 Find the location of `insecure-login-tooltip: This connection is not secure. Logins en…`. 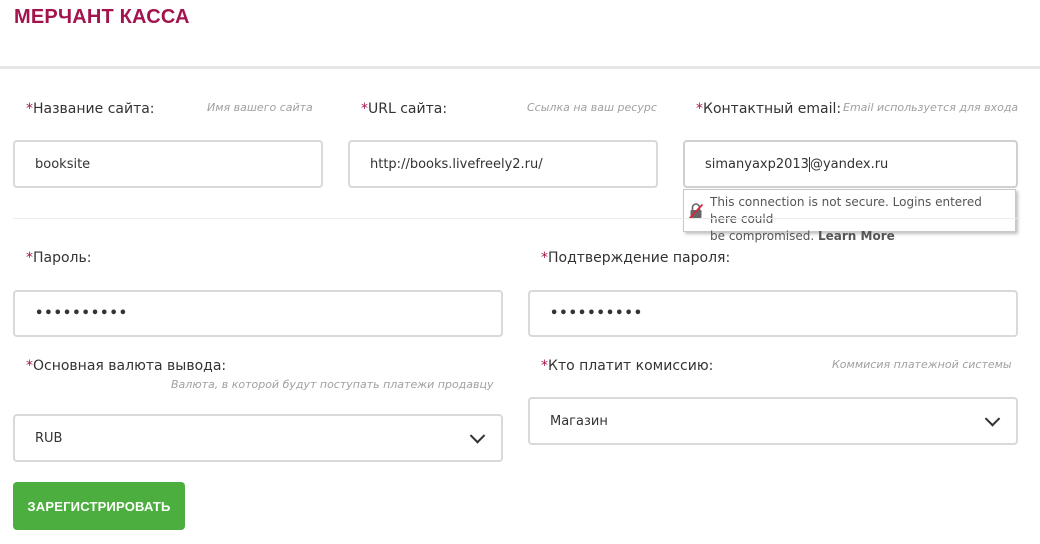

insecure-login-tooltip: This connection is not secure. Logins en… is located at coordinates (849, 216).